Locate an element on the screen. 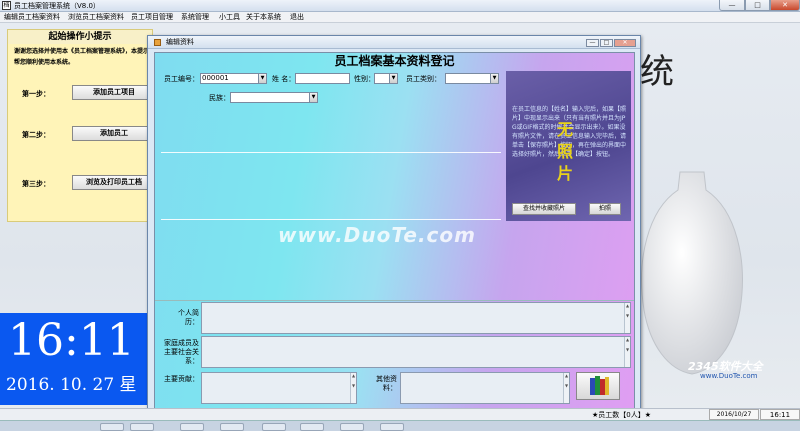  add-employee-button: 添加员工 is located at coordinates (114, 133).